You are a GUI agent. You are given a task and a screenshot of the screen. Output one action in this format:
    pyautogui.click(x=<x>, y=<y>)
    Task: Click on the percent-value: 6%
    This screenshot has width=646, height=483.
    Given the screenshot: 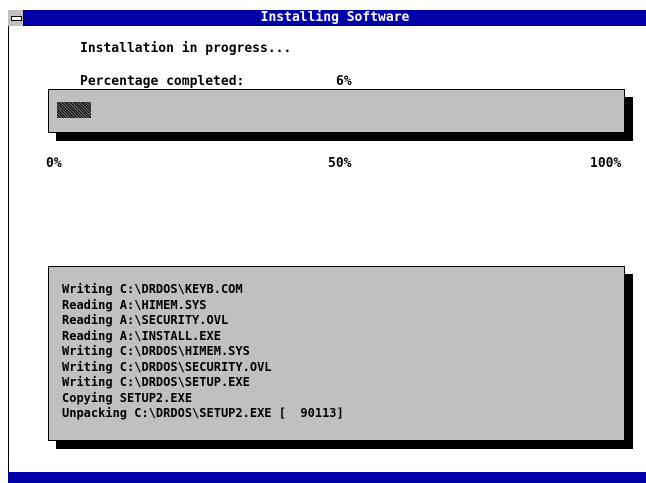 What is the action you would take?
    pyautogui.click(x=344, y=81)
    